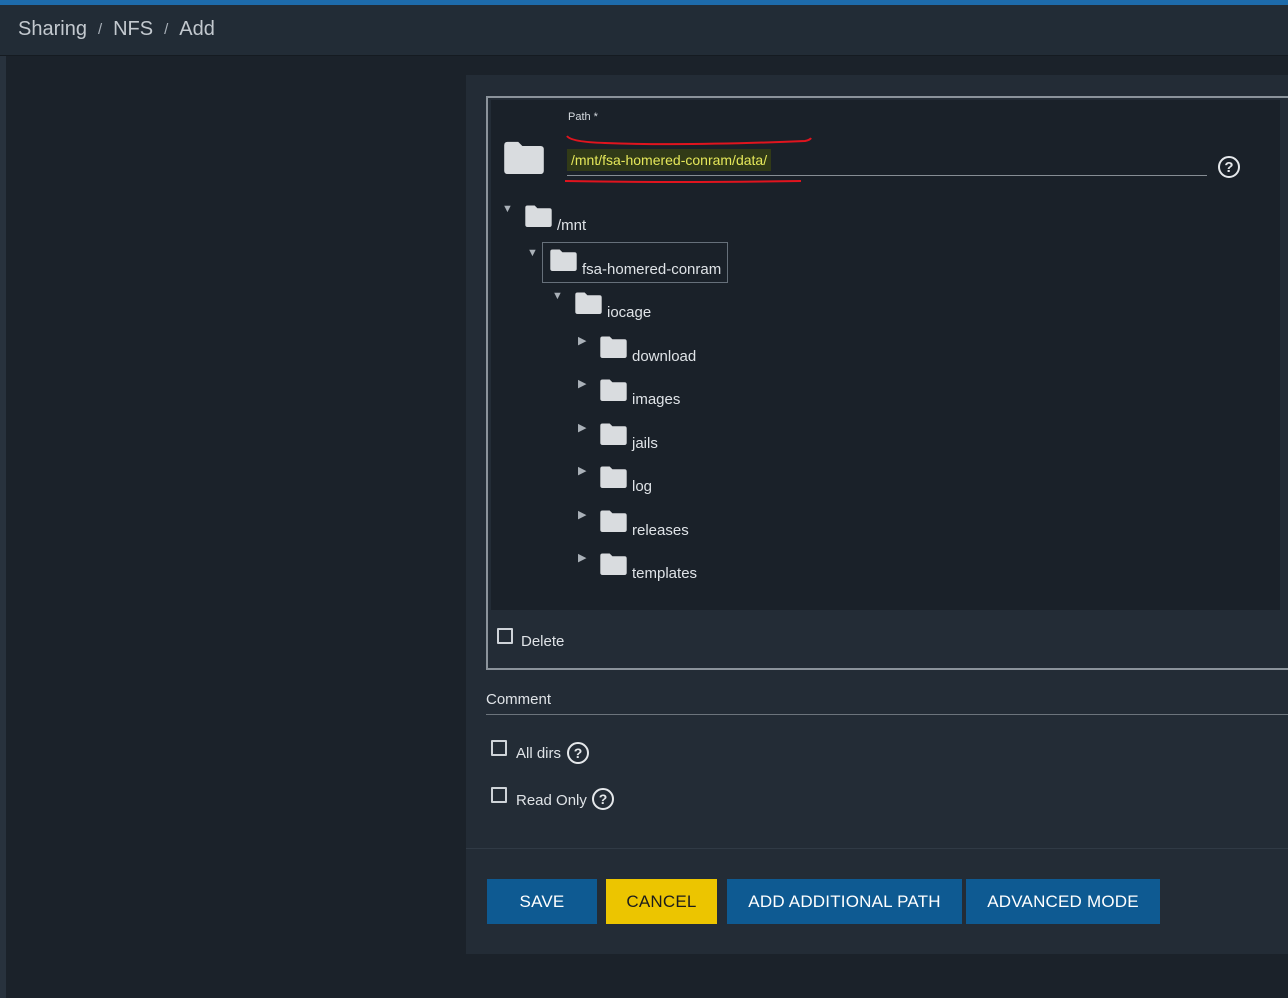  What do you see at coordinates (644, 30) in the screenshot?
I see `breadcrumb-bar: Sharing / NFS / Add` at bounding box center [644, 30].